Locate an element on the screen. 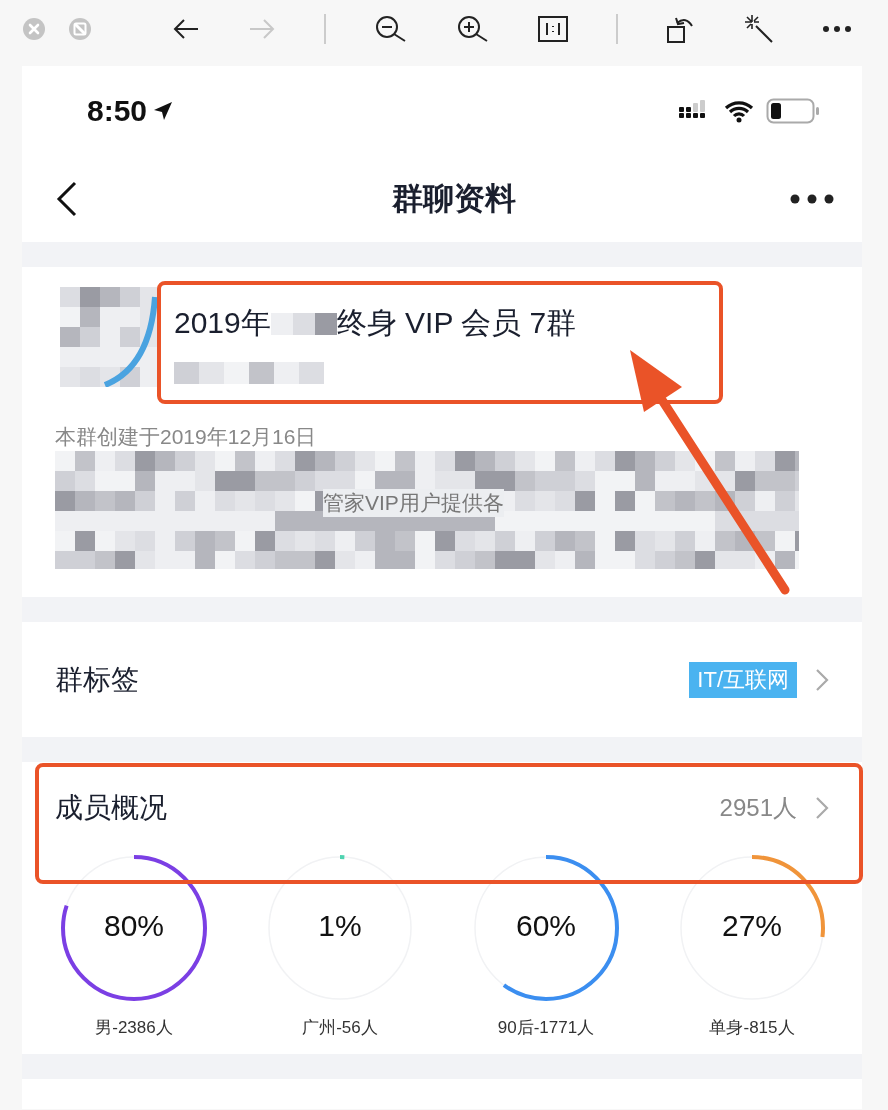  redaction-mosaic is located at coordinates (303, 323).